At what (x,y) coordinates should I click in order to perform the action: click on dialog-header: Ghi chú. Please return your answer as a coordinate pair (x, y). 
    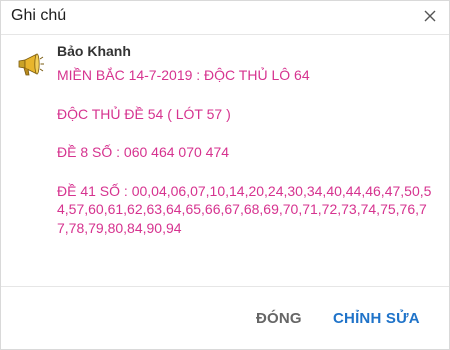
    Looking at the image, I should click on (225, 18).